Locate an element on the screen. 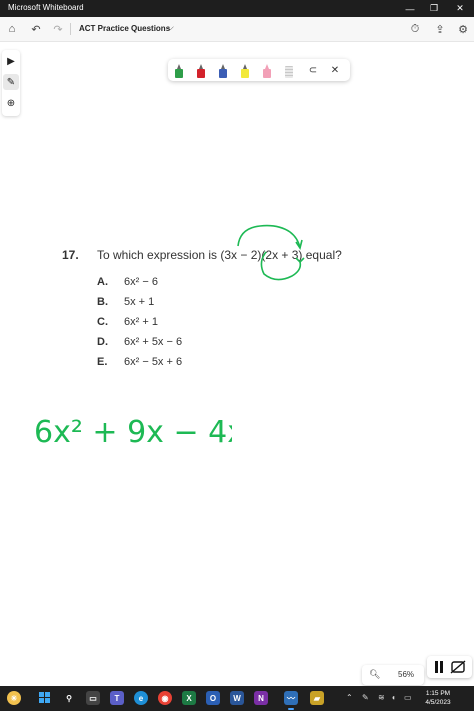 The width and height of the screenshot is (474, 711). weather-icon: ☀ is located at coordinates (14, 698).